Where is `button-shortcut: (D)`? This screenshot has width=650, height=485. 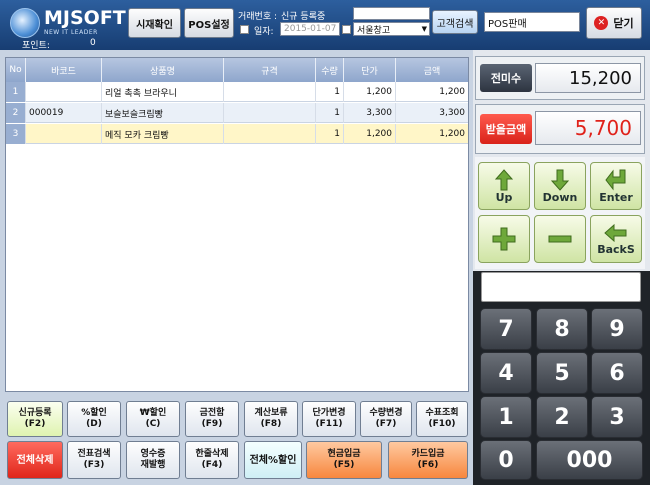
button-shortcut: (D) is located at coordinates (94, 424).